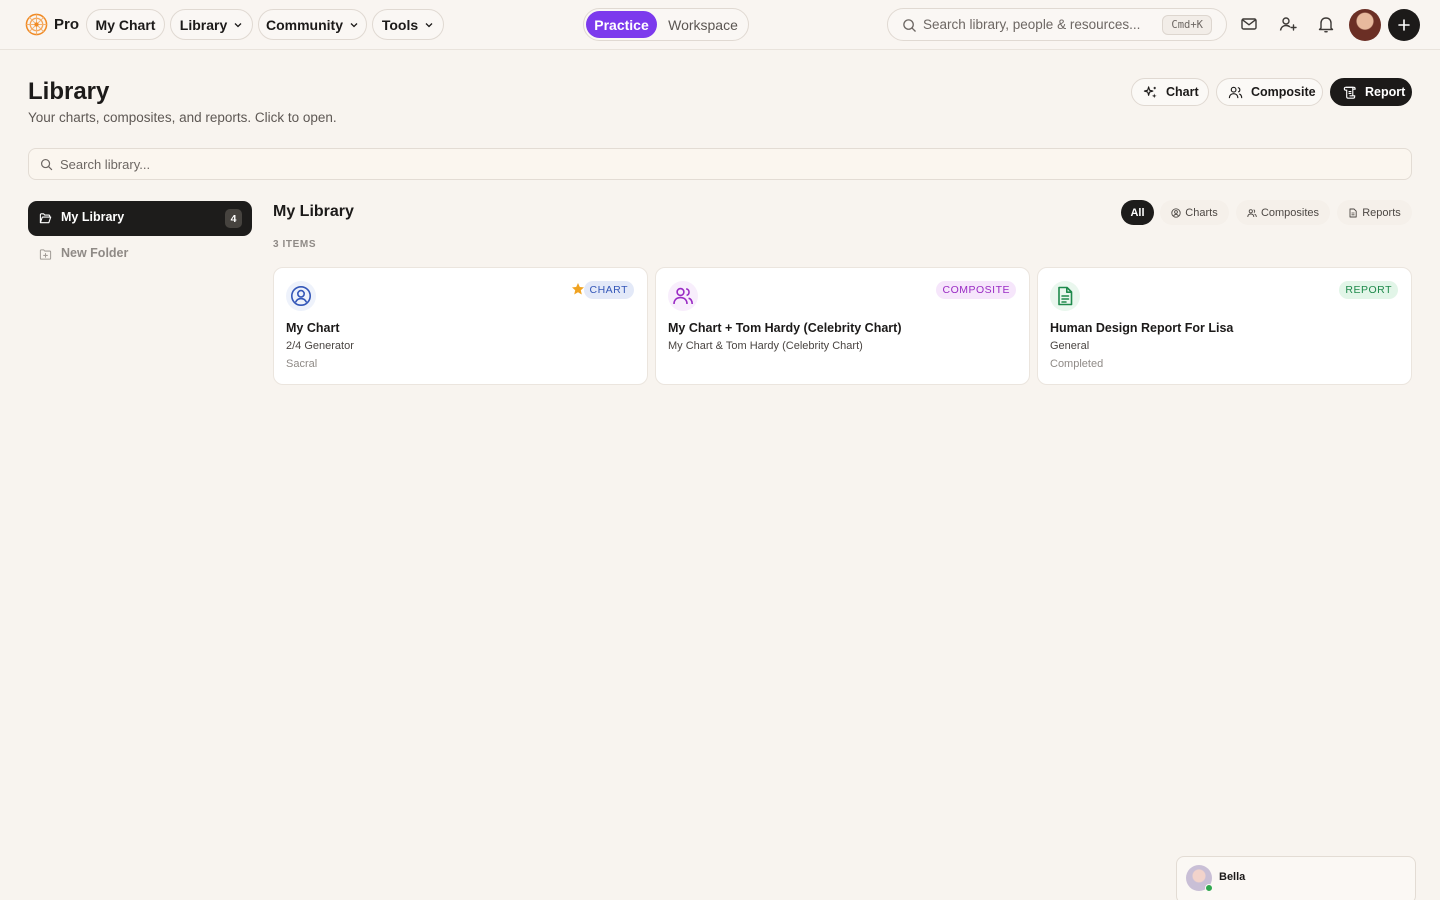 This screenshot has height=900, width=1440. I want to click on new-chart-button: Chart, so click(1170, 92).